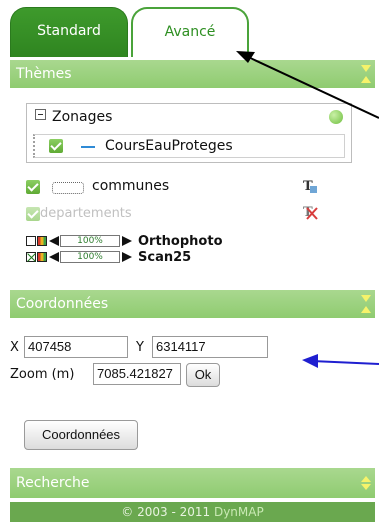  I want to click on x-input: 407458, so click(76, 347).